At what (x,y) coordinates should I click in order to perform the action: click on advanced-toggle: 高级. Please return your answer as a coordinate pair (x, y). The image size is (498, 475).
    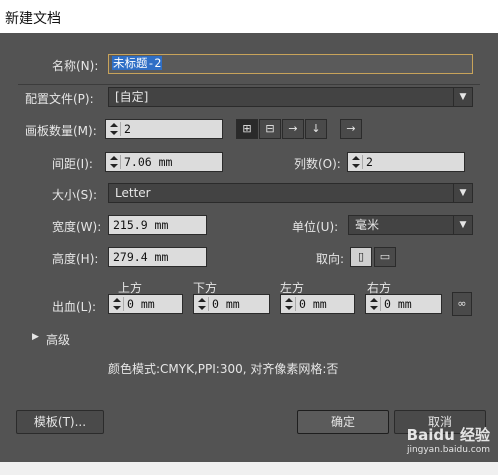
    Looking at the image, I should click on (58, 339).